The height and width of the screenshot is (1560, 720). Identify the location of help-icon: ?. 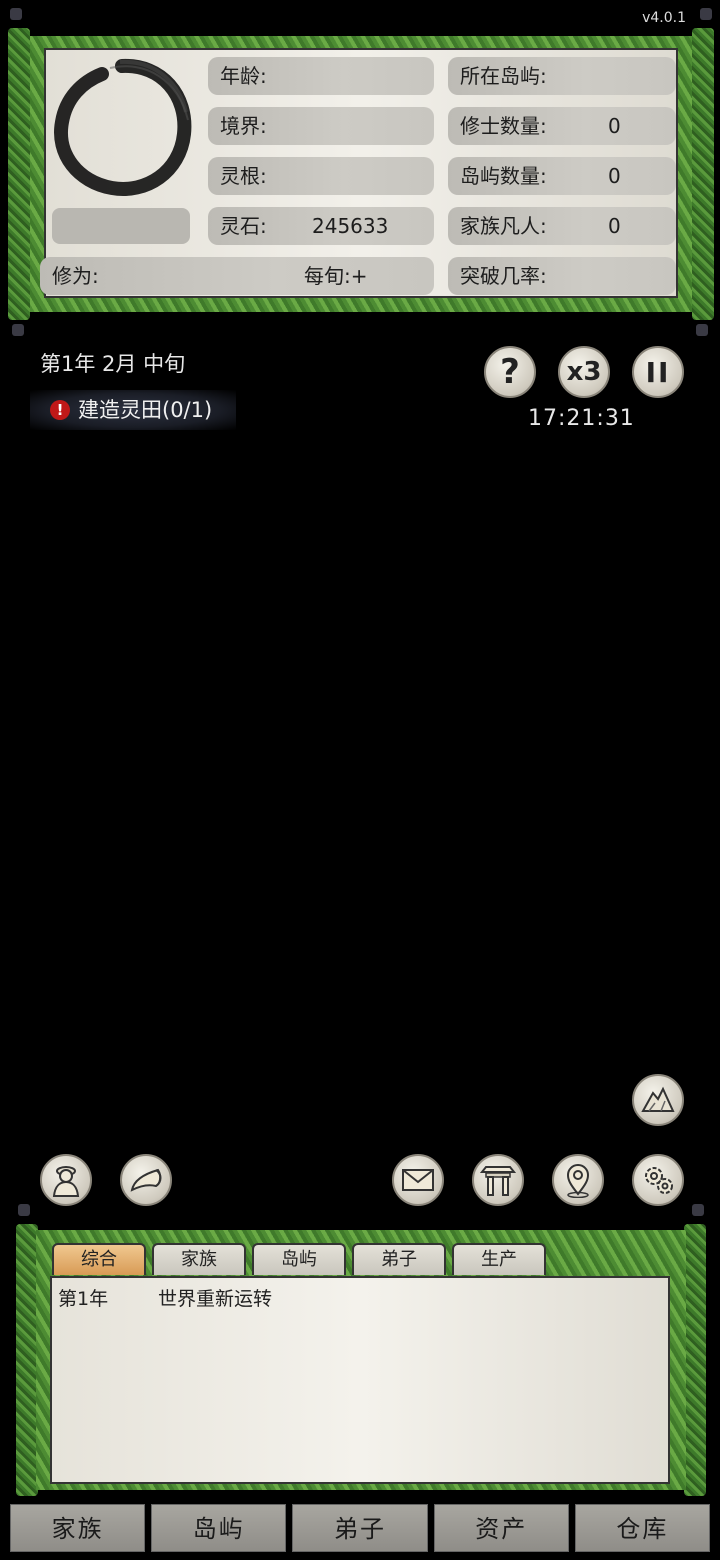
(510, 372).